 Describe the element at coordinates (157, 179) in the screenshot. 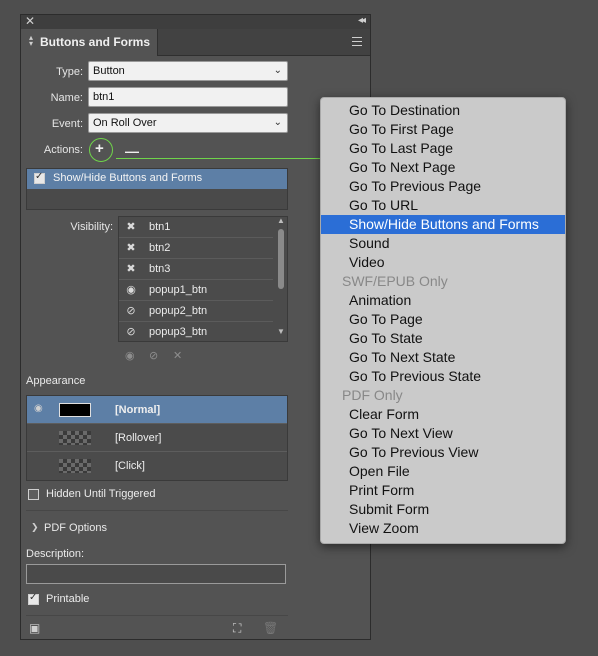

I see `action-row: Show/Hide Buttons and Forms` at that location.